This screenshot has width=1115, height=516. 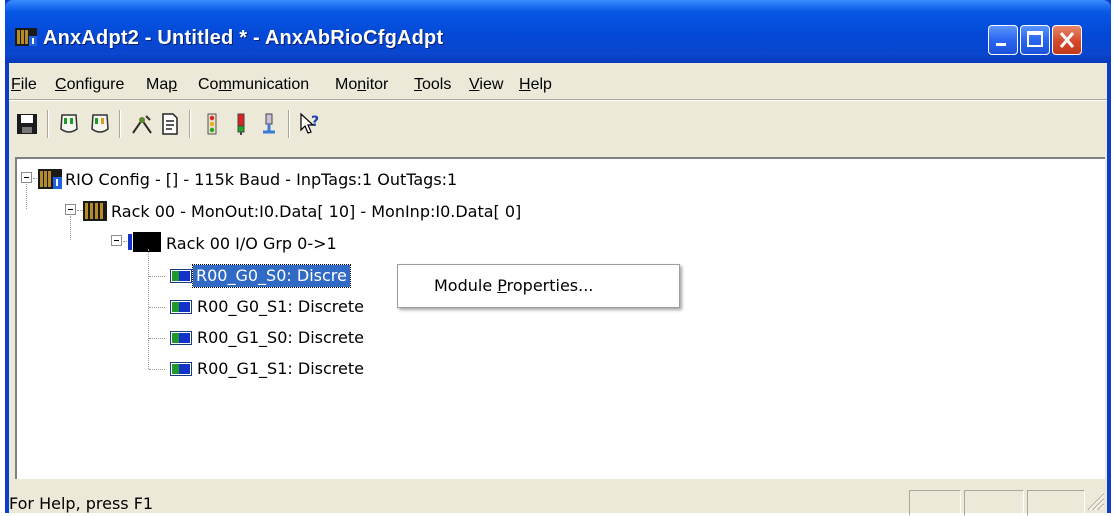 I want to click on maximize-icon, so click(x=1035, y=39).